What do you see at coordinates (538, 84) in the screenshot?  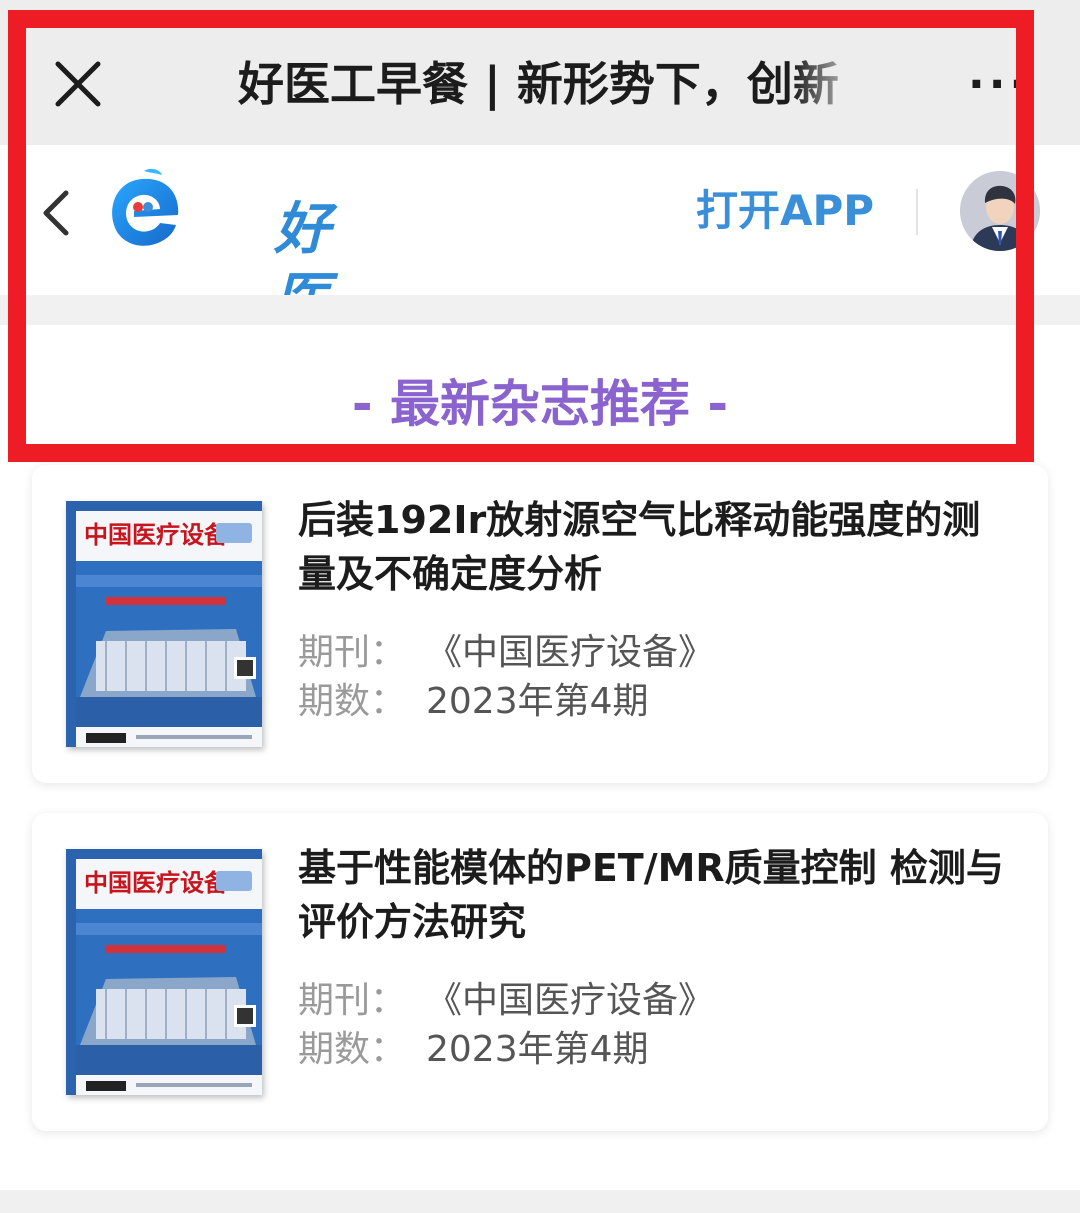 I see `page-title: 好医工早餐 | 新形势下，创新` at bounding box center [538, 84].